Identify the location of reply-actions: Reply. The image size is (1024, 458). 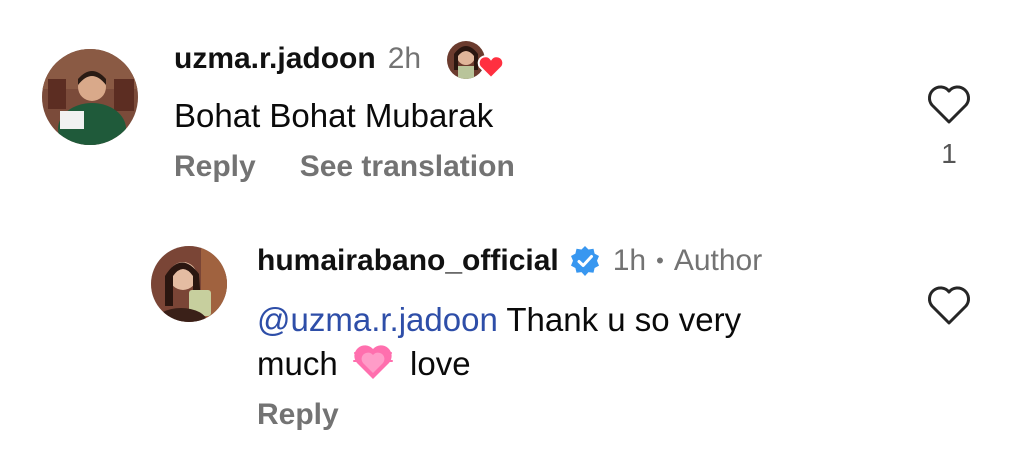
(298, 415).